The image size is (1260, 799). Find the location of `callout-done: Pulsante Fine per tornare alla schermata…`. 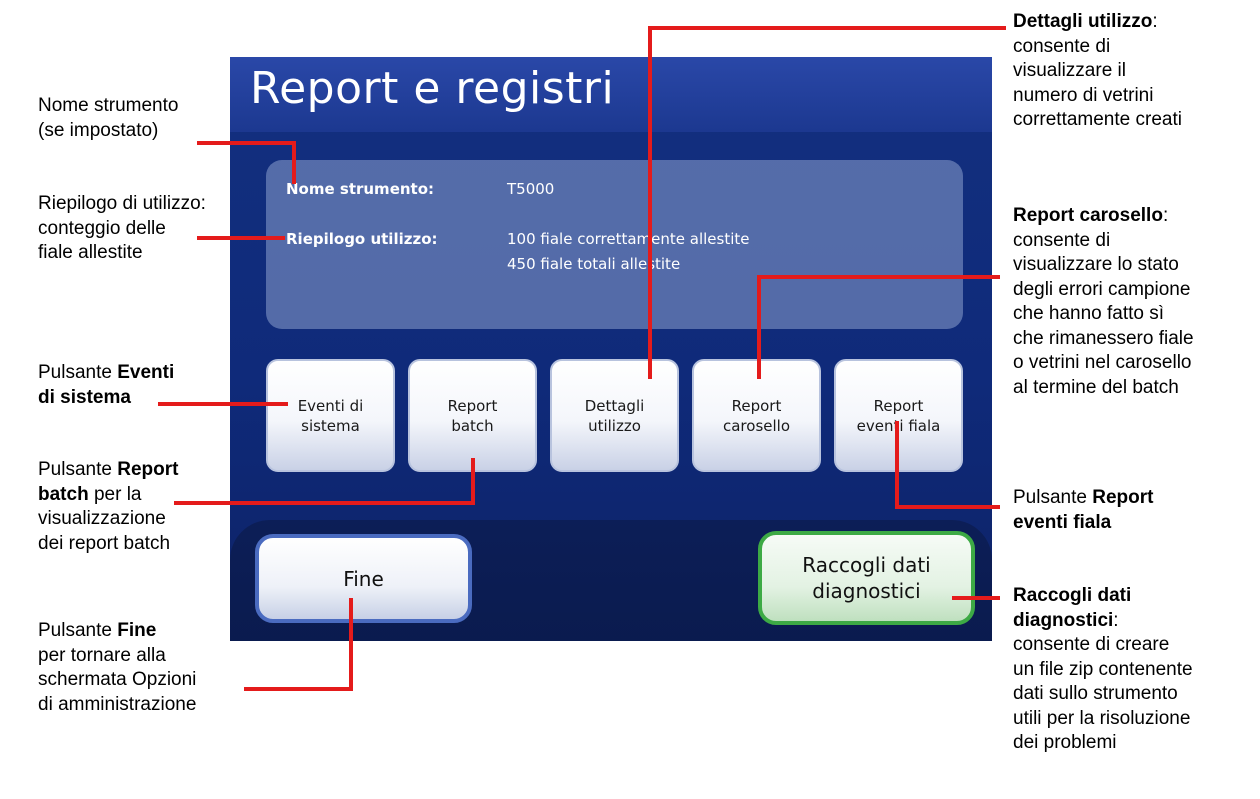

callout-done: Pulsante Fine per tornare alla schermata… is located at coordinates (117, 667).